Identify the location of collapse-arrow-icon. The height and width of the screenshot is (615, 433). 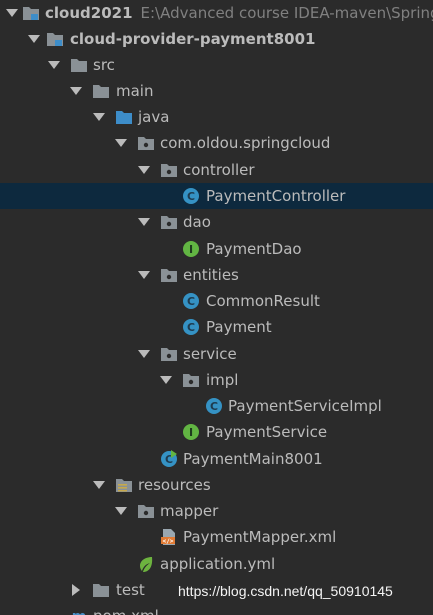
(76, 590).